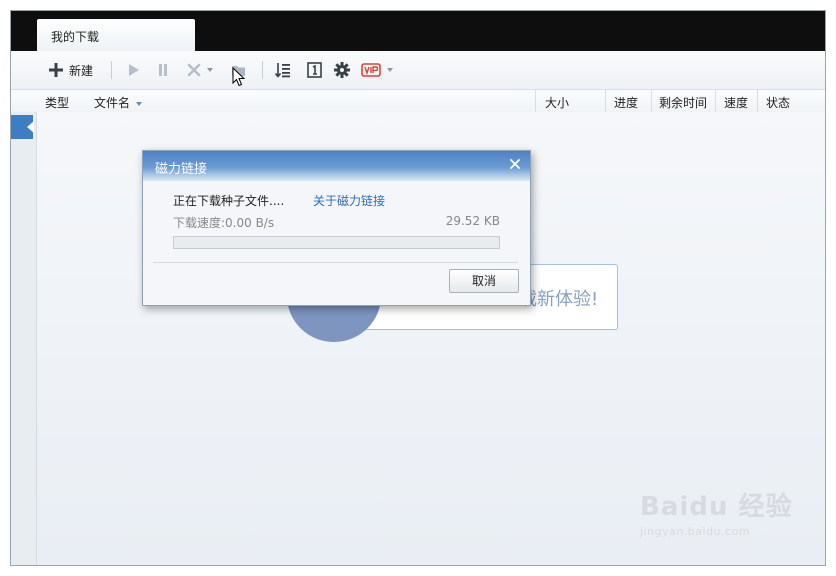 Image resolution: width=836 pixels, height=576 pixels. Describe the element at coordinates (239, 77) in the screenshot. I see `mouse-cursor-icon` at that location.